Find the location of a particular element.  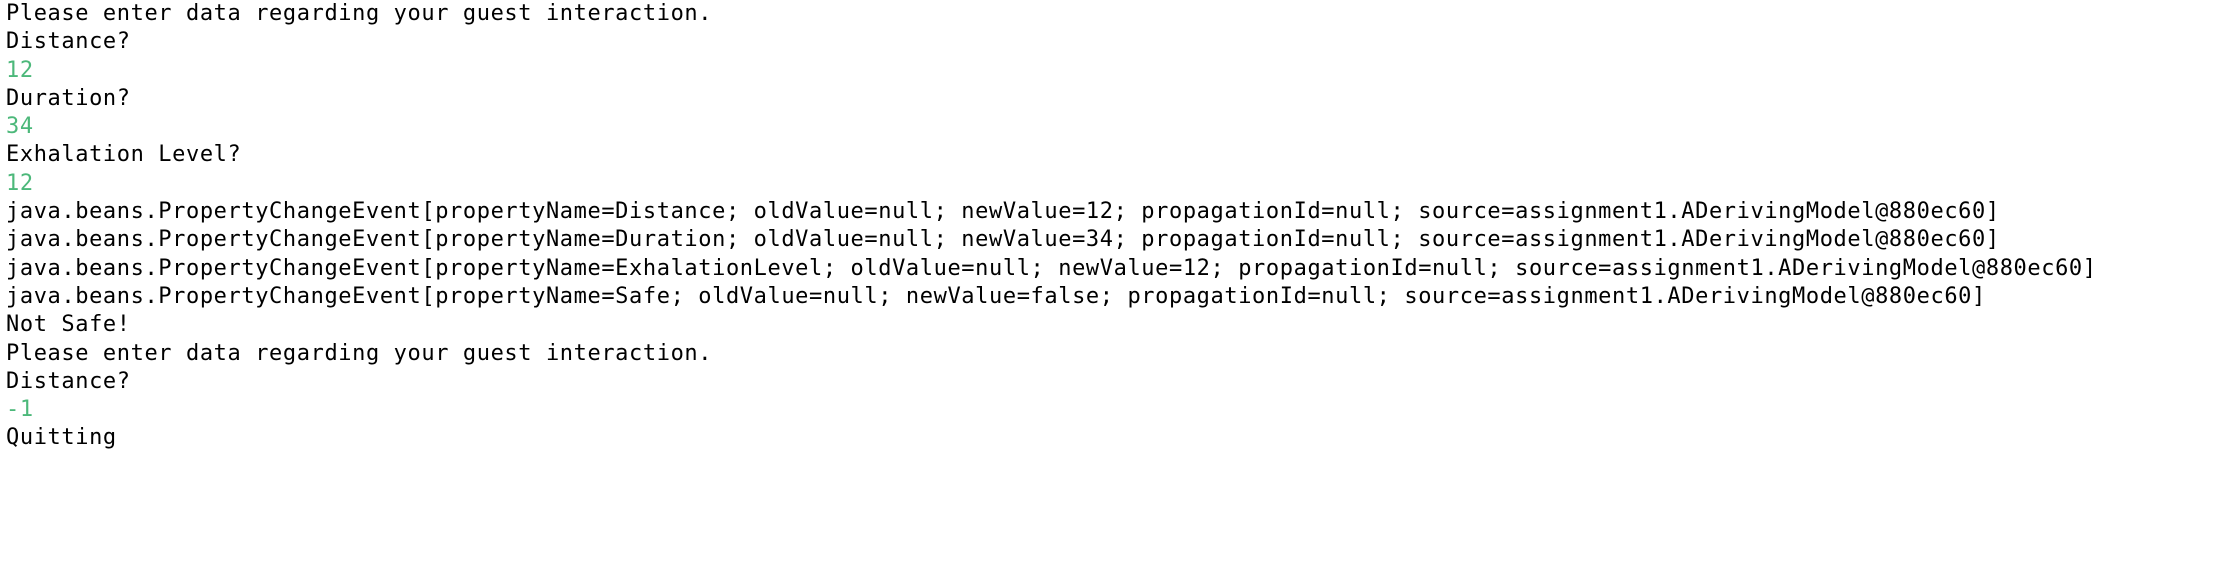

user-input-exhalation: 12 is located at coordinates (20, 183).